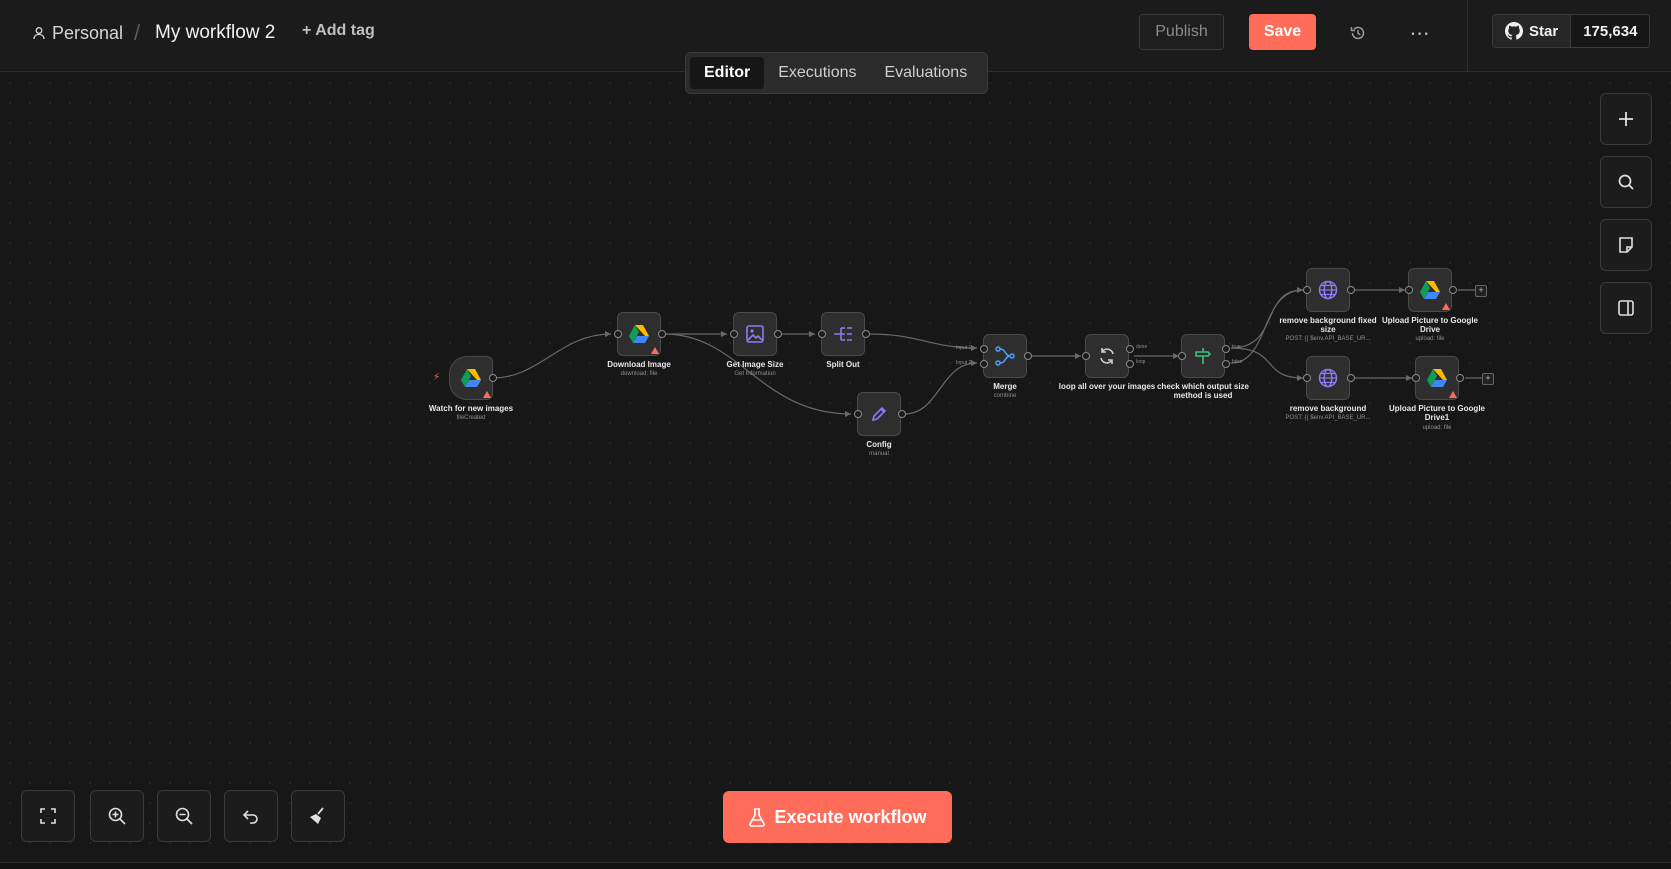  What do you see at coordinates (755, 374) in the screenshot?
I see `node-subtitle: Get Information` at bounding box center [755, 374].